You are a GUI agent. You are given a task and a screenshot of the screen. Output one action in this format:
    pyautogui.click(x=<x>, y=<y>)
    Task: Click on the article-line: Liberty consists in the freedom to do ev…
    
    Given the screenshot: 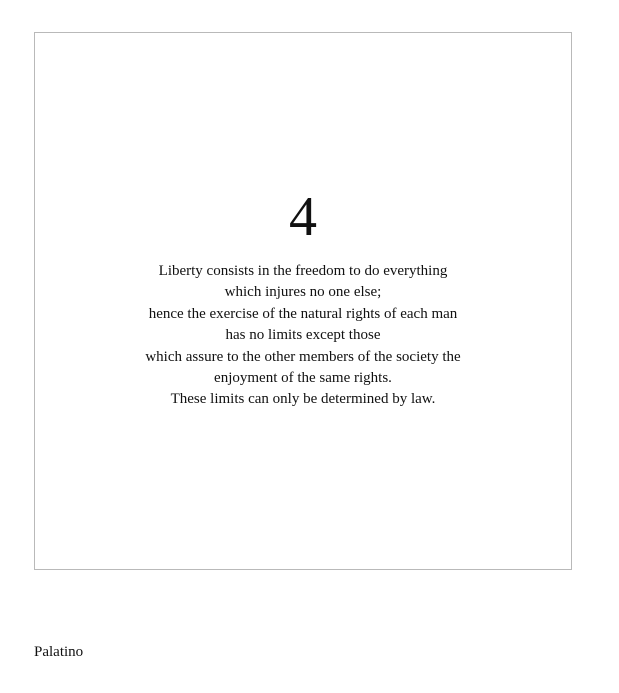 What is the action you would take?
    pyautogui.click(x=303, y=271)
    